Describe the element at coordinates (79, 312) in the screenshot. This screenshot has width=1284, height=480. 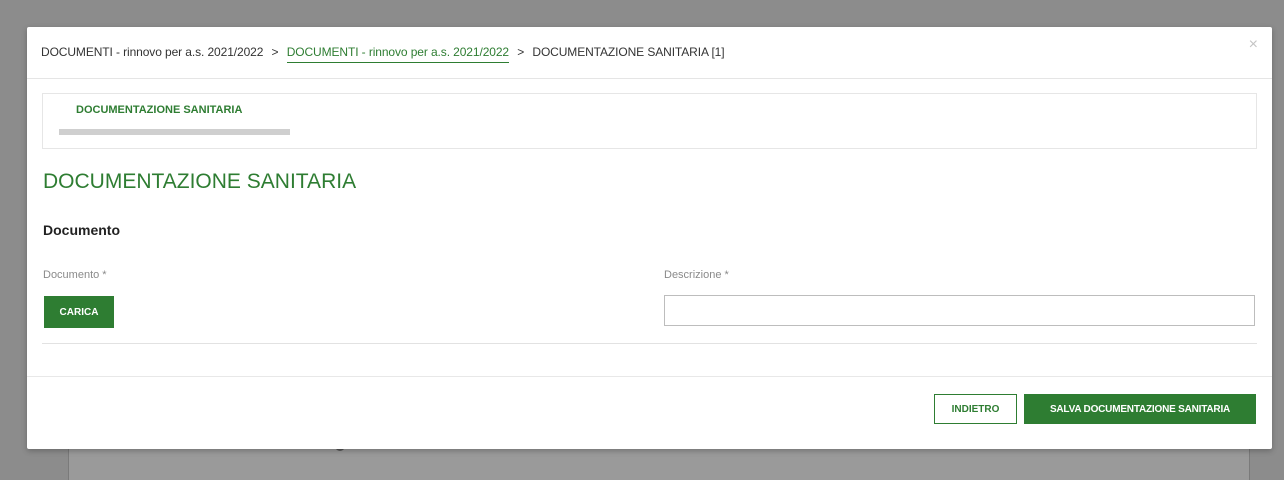
I see `carica-button: CARICA` at that location.